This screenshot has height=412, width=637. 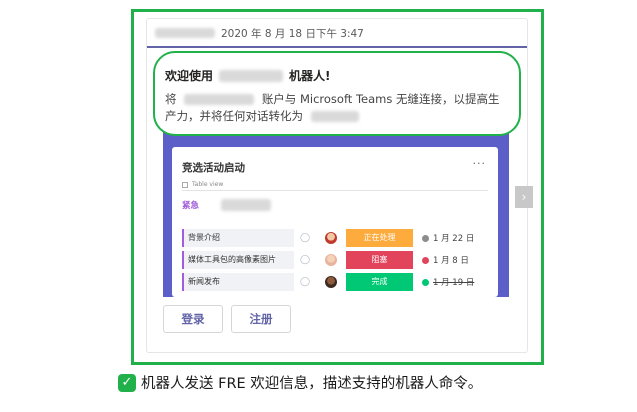 I want to click on task-name: 媒体工具包的高像素图片, so click(x=238, y=260).